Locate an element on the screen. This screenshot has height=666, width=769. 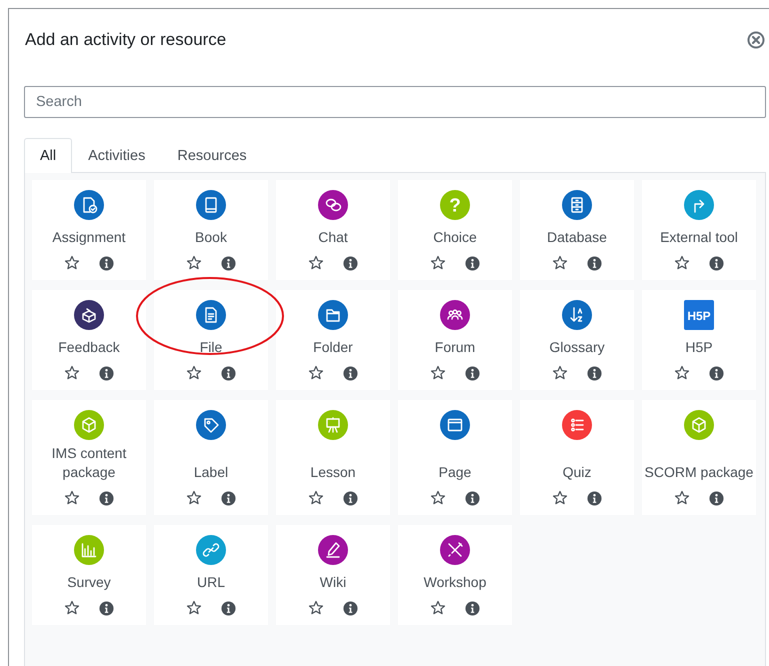
tab: Resources is located at coordinates (212, 155).